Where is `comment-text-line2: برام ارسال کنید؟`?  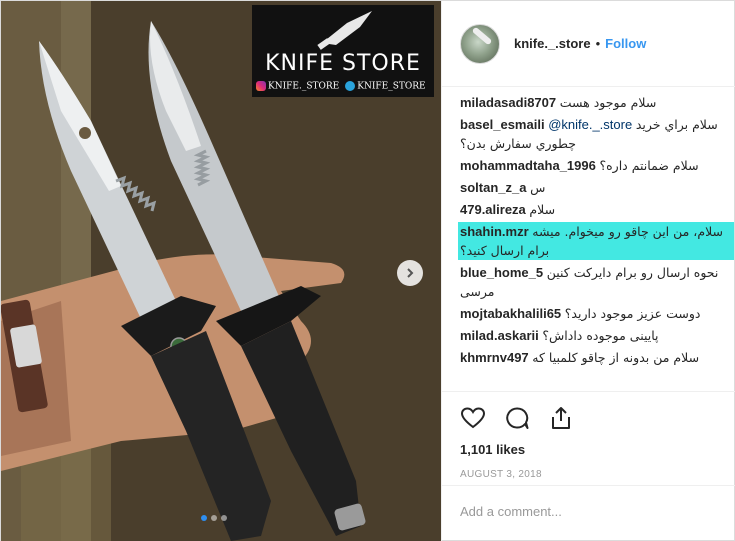 comment-text-line2: برام ارسال کنید؟ is located at coordinates (505, 250).